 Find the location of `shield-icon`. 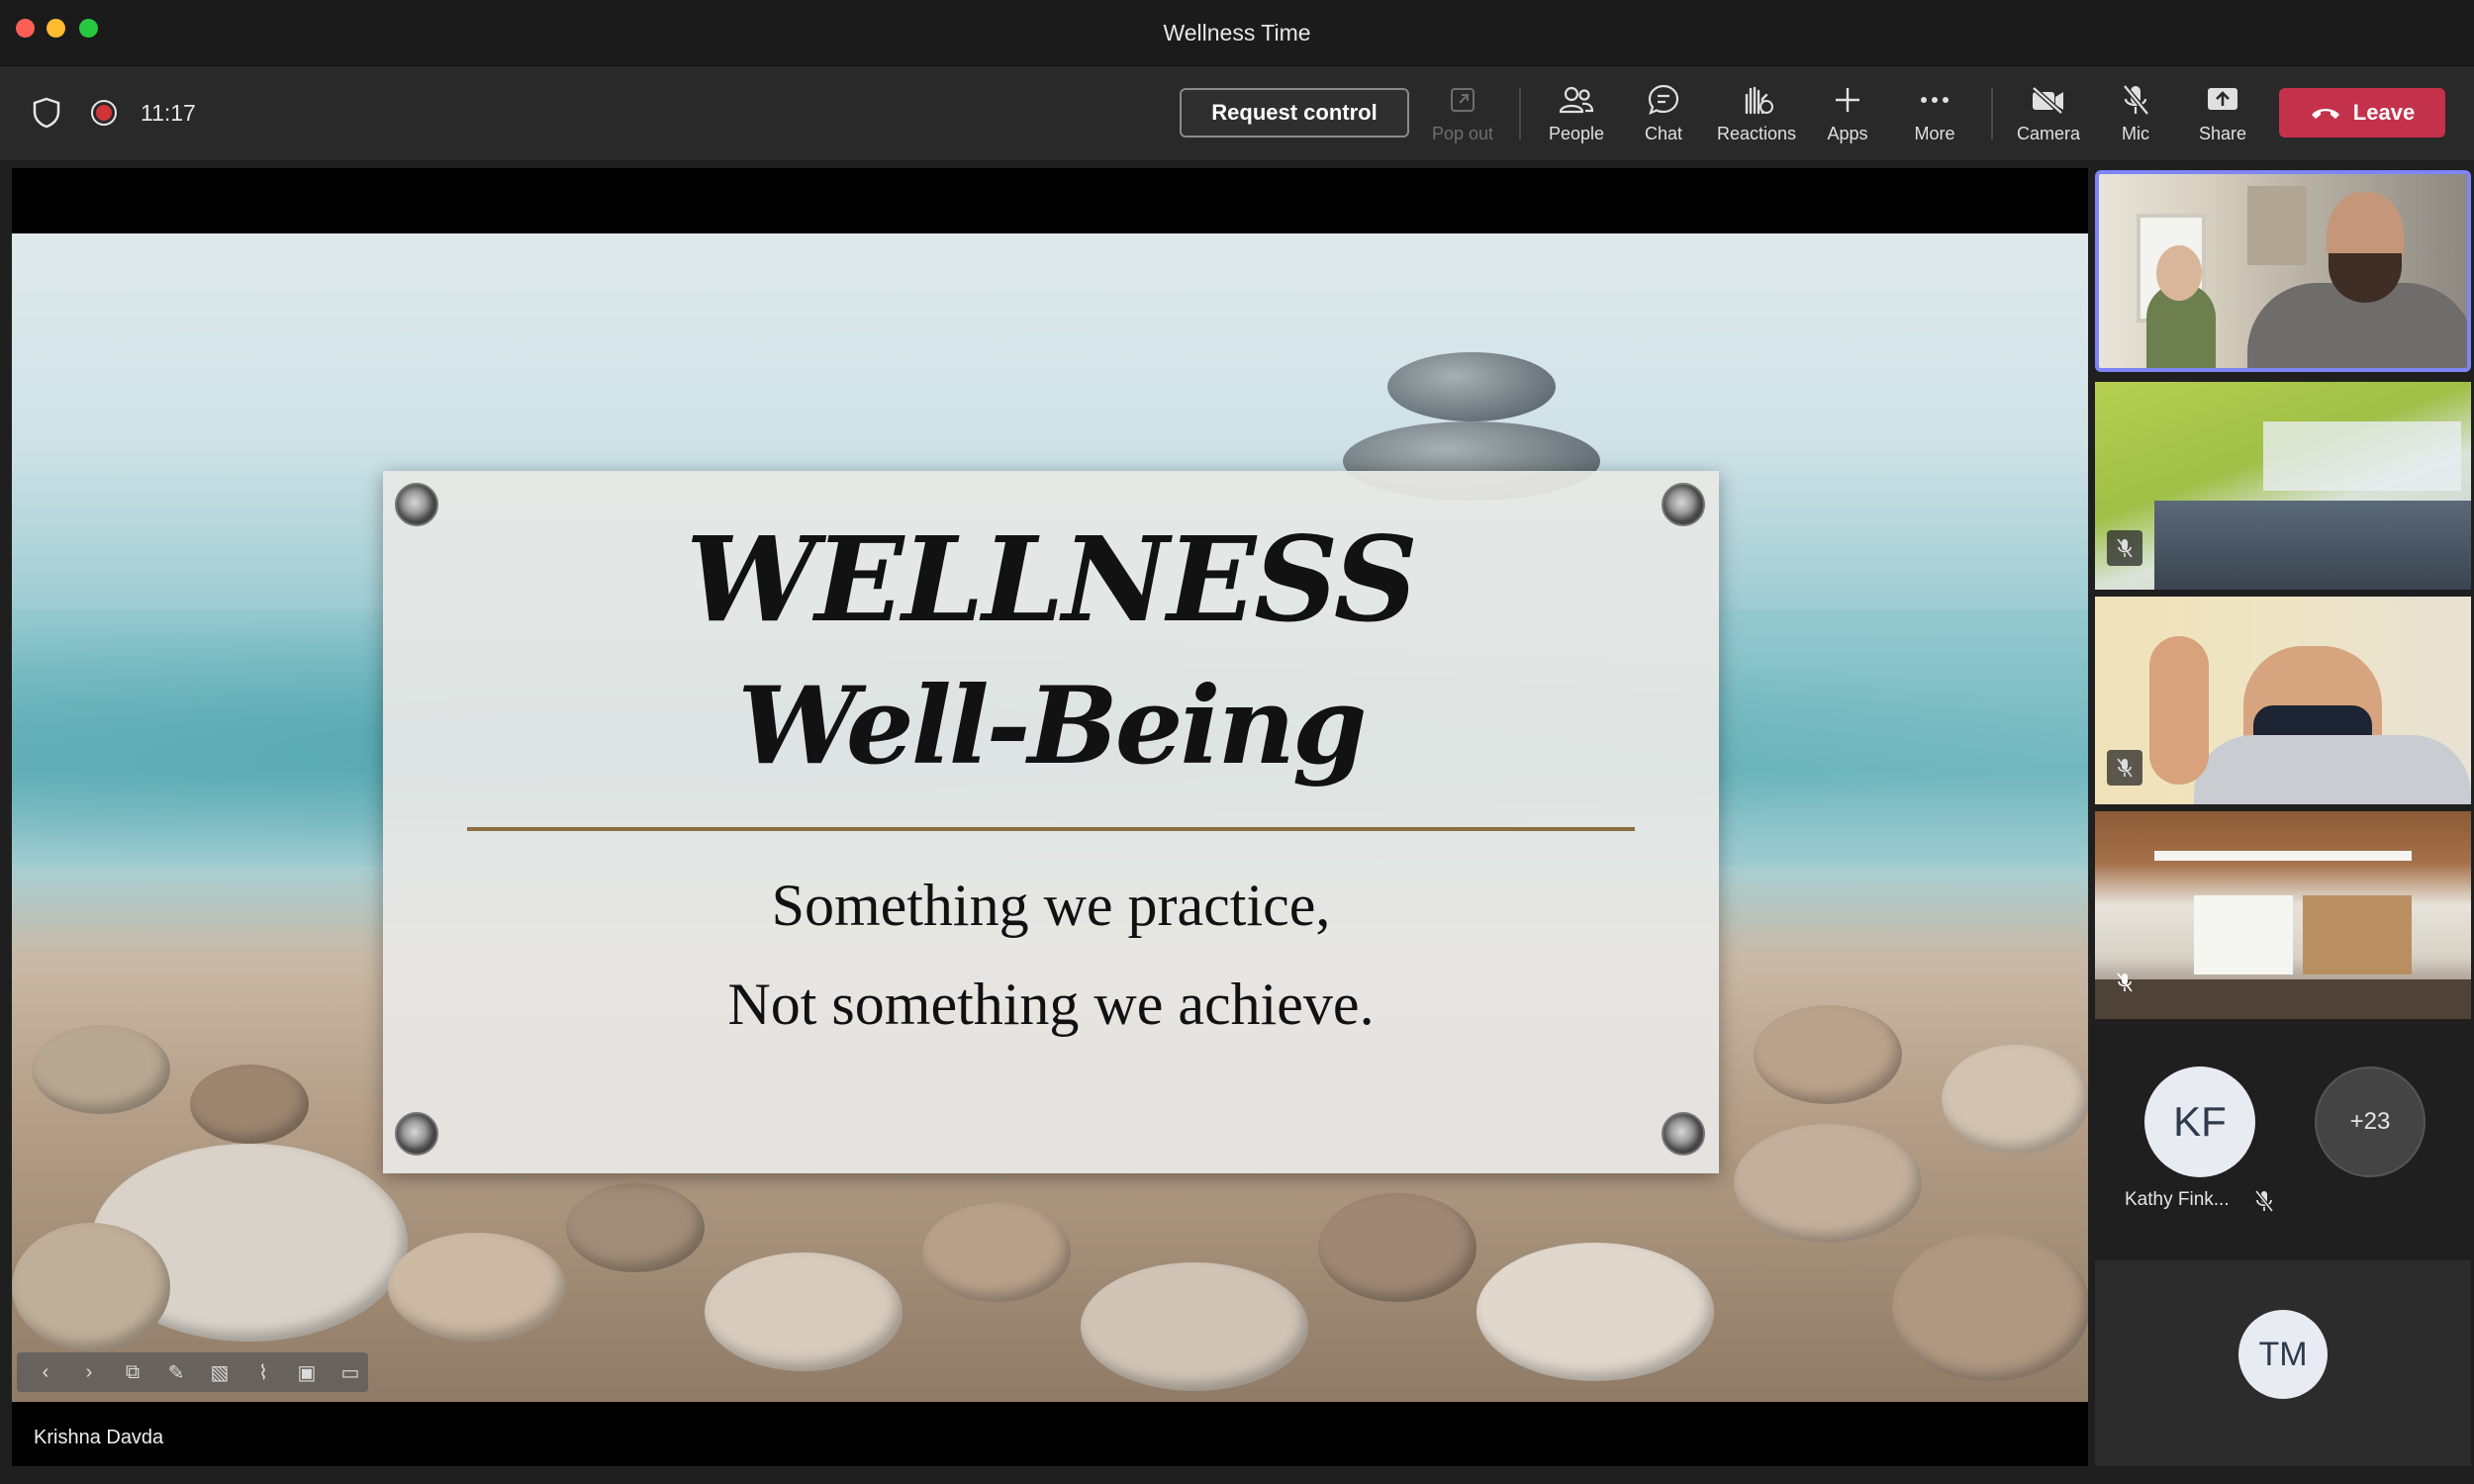

shield-icon is located at coordinates (47, 113).